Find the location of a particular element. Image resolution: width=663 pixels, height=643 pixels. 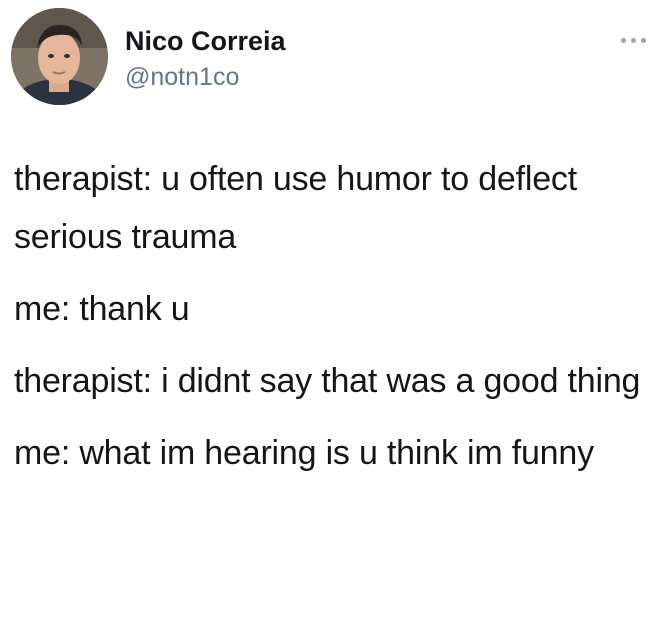

more-options-button is located at coordinates (638, 40).